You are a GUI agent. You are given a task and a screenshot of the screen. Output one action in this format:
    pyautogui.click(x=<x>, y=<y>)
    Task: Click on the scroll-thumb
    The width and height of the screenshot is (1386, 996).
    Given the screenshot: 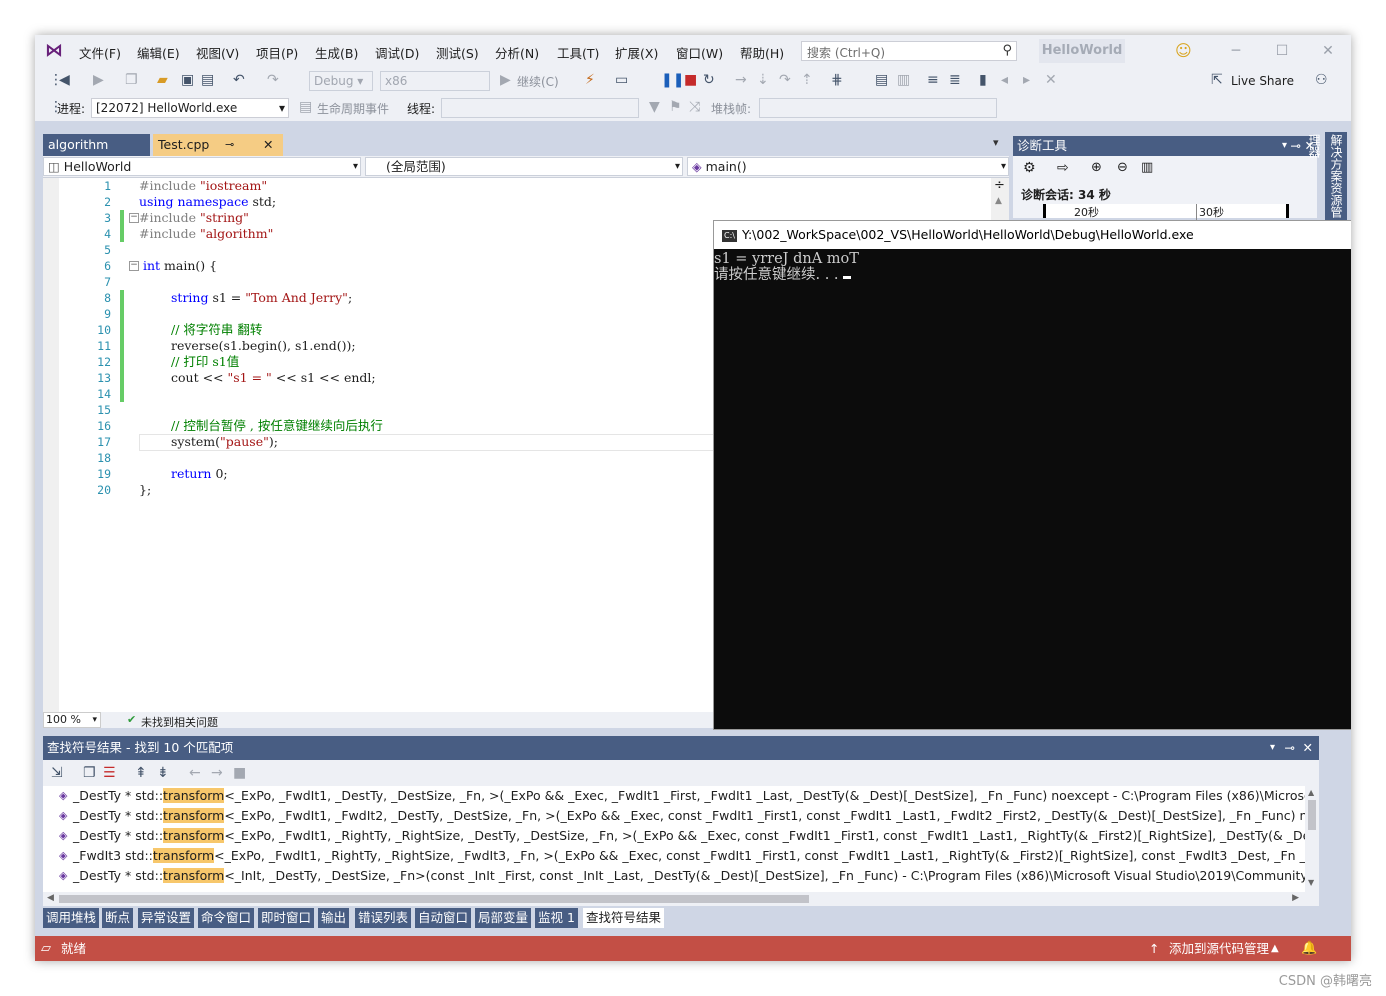 What is the action you would take?
    pyautogui.click(x=1312, y=815)
    